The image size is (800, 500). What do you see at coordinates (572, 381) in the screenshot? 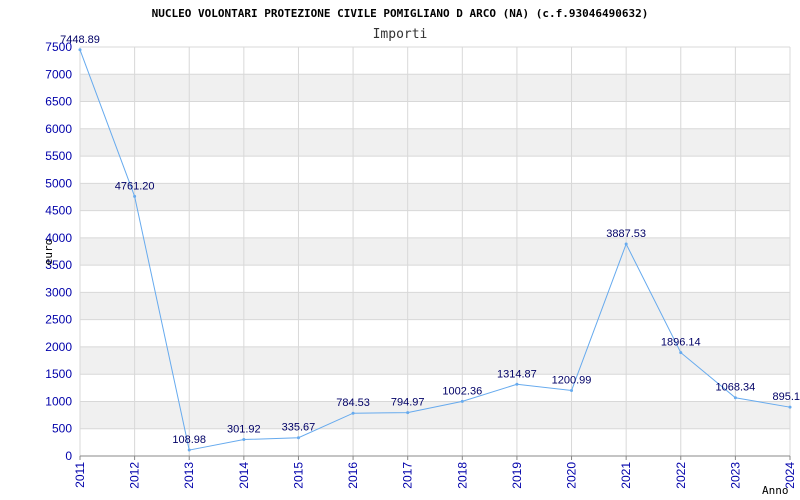
I see `data-label: 1200.99` at bounding box center [572, 381].